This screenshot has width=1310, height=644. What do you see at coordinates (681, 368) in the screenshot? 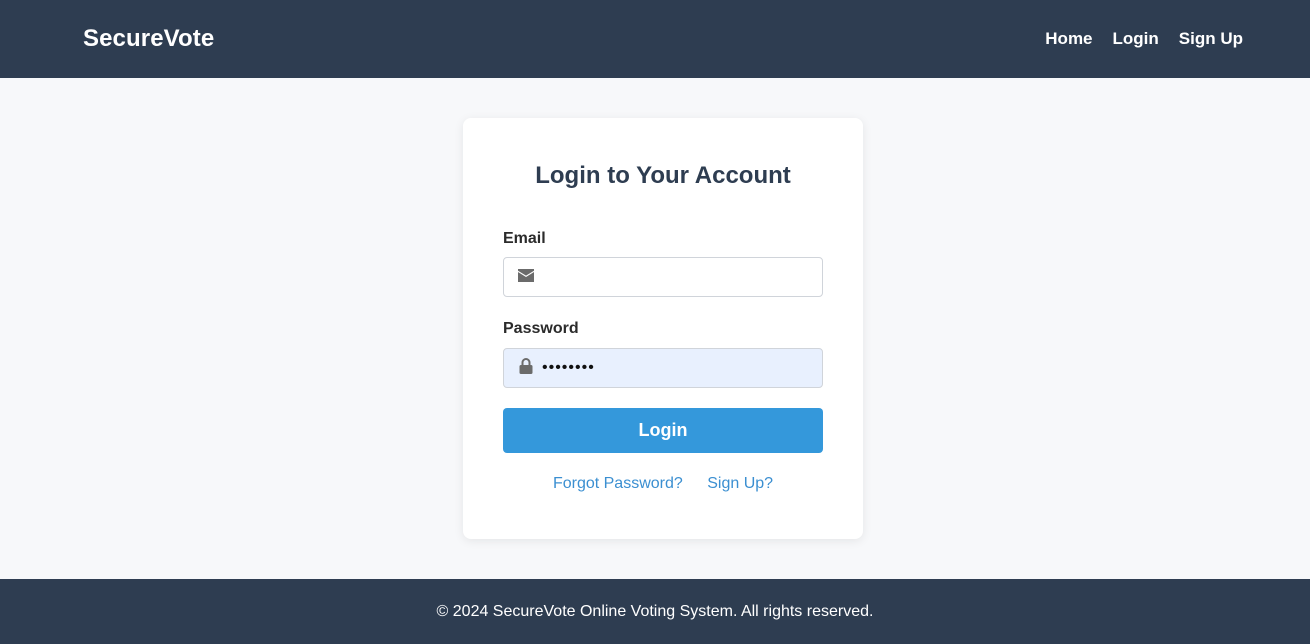
I see `password-field` at bounding box center [681, 368].